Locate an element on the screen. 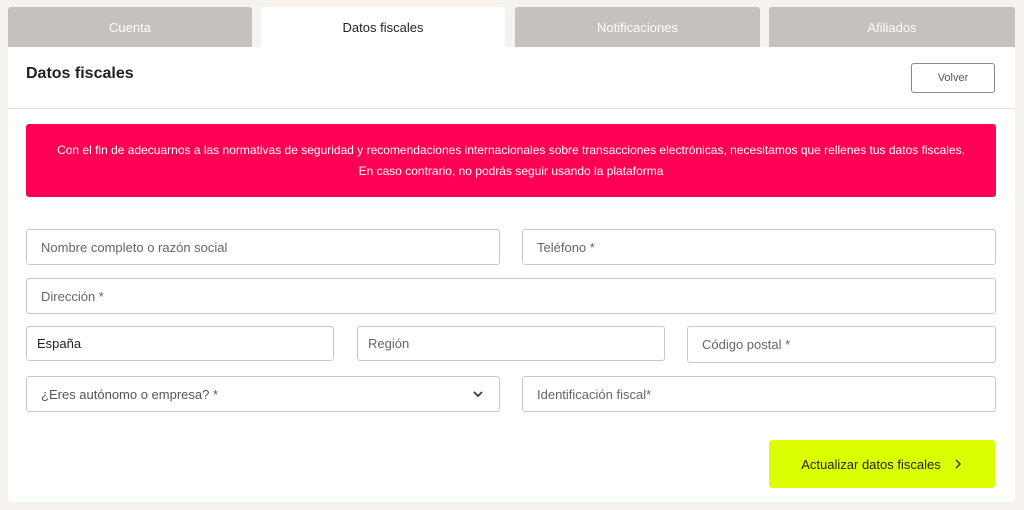 The width and height of the screenshot is (1024, 510). phone-field: Teléfono * is located at coordinates (759, 247).